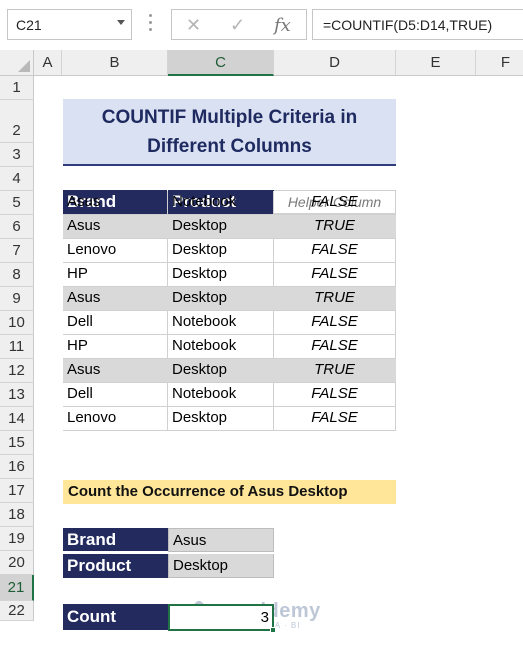 This screenshot has width=523, height=646. Describe the element at coordinates (229, 117) in the screenshot. I see `title-line-1: COUNTIF Multiple Criteria in` at that location.